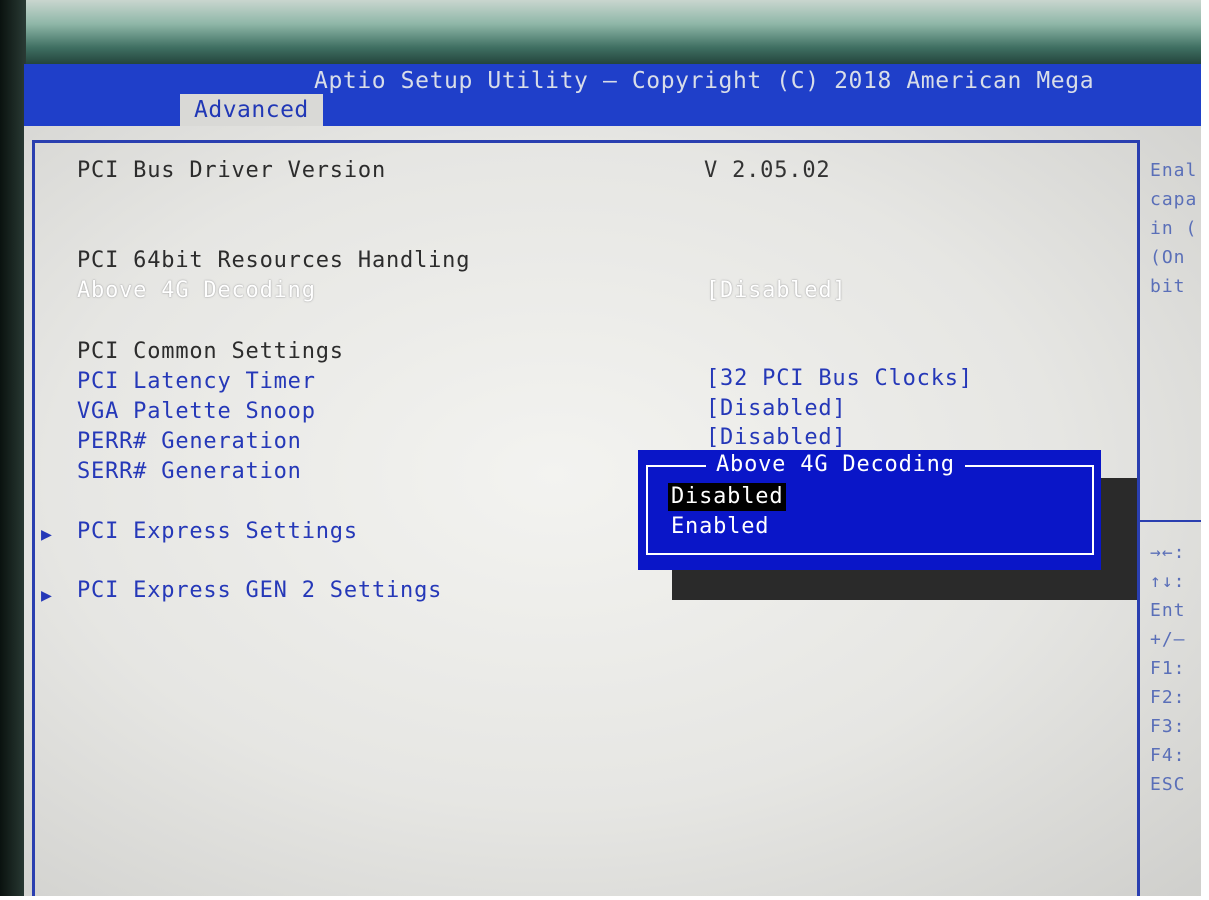 The height and width of the screenshot is (900, 1209). What do you see at coordinates (189, 441) in the screenshot?
I see `perr-generation-item: PERR# Generation` at bounding box center [189, 441].